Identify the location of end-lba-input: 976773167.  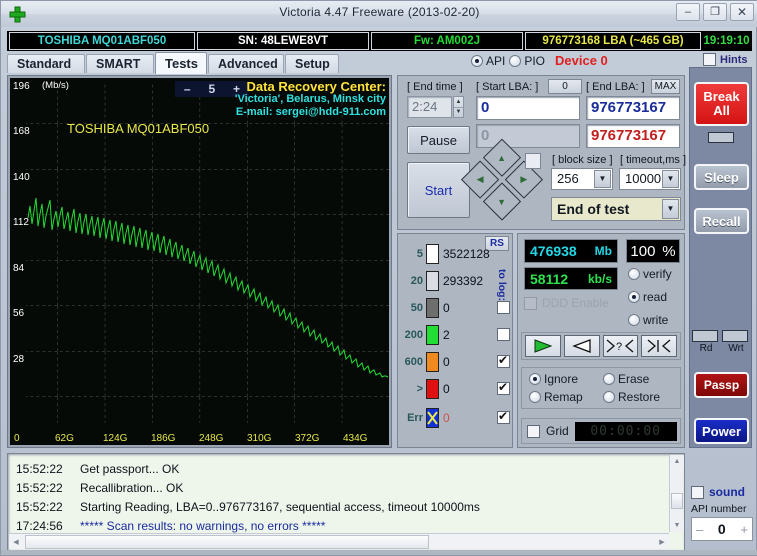
(633, 108).